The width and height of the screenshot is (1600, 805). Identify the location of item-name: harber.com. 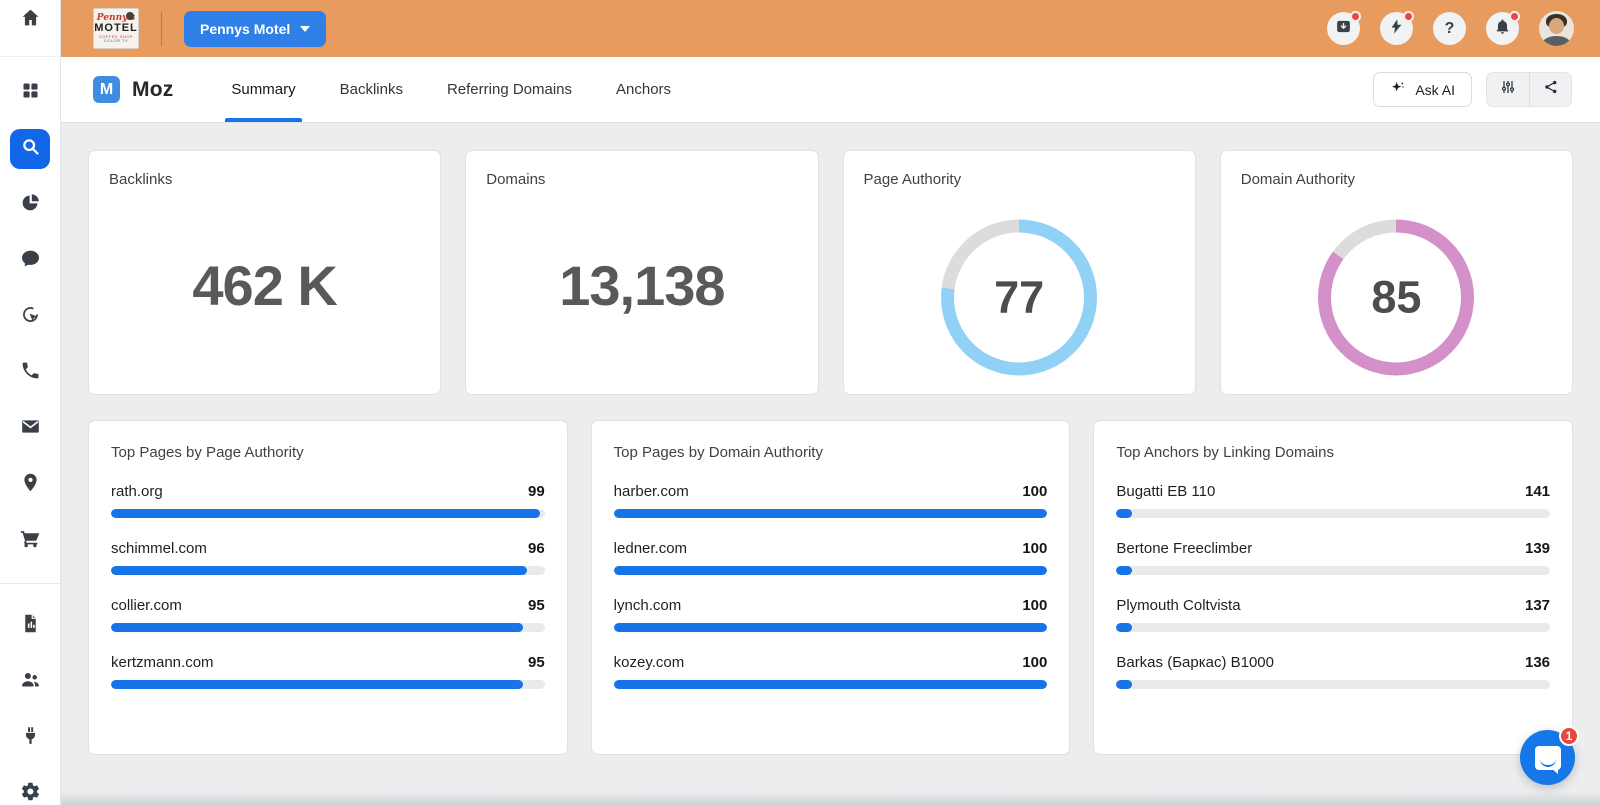
(651, 491).